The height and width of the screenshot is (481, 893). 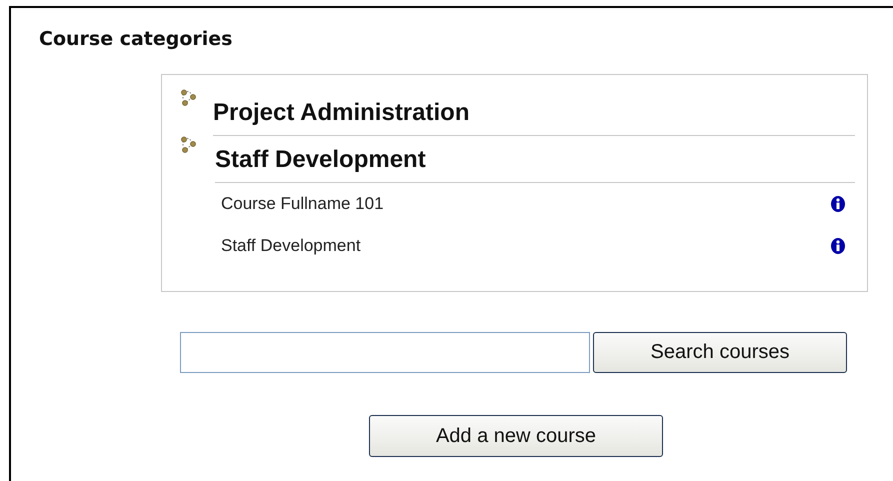 What do you see at coordinates (516, 436) in the screenshot?
I see `add-course-button: Add a new course` at bounding box center [516, 436].